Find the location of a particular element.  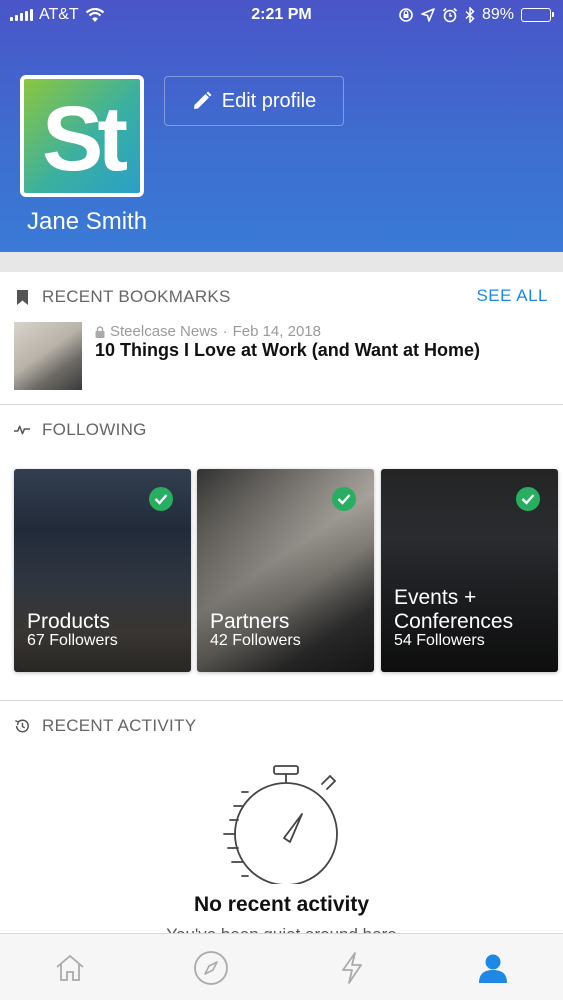

tab-activity is located at coordinates (352, 968).